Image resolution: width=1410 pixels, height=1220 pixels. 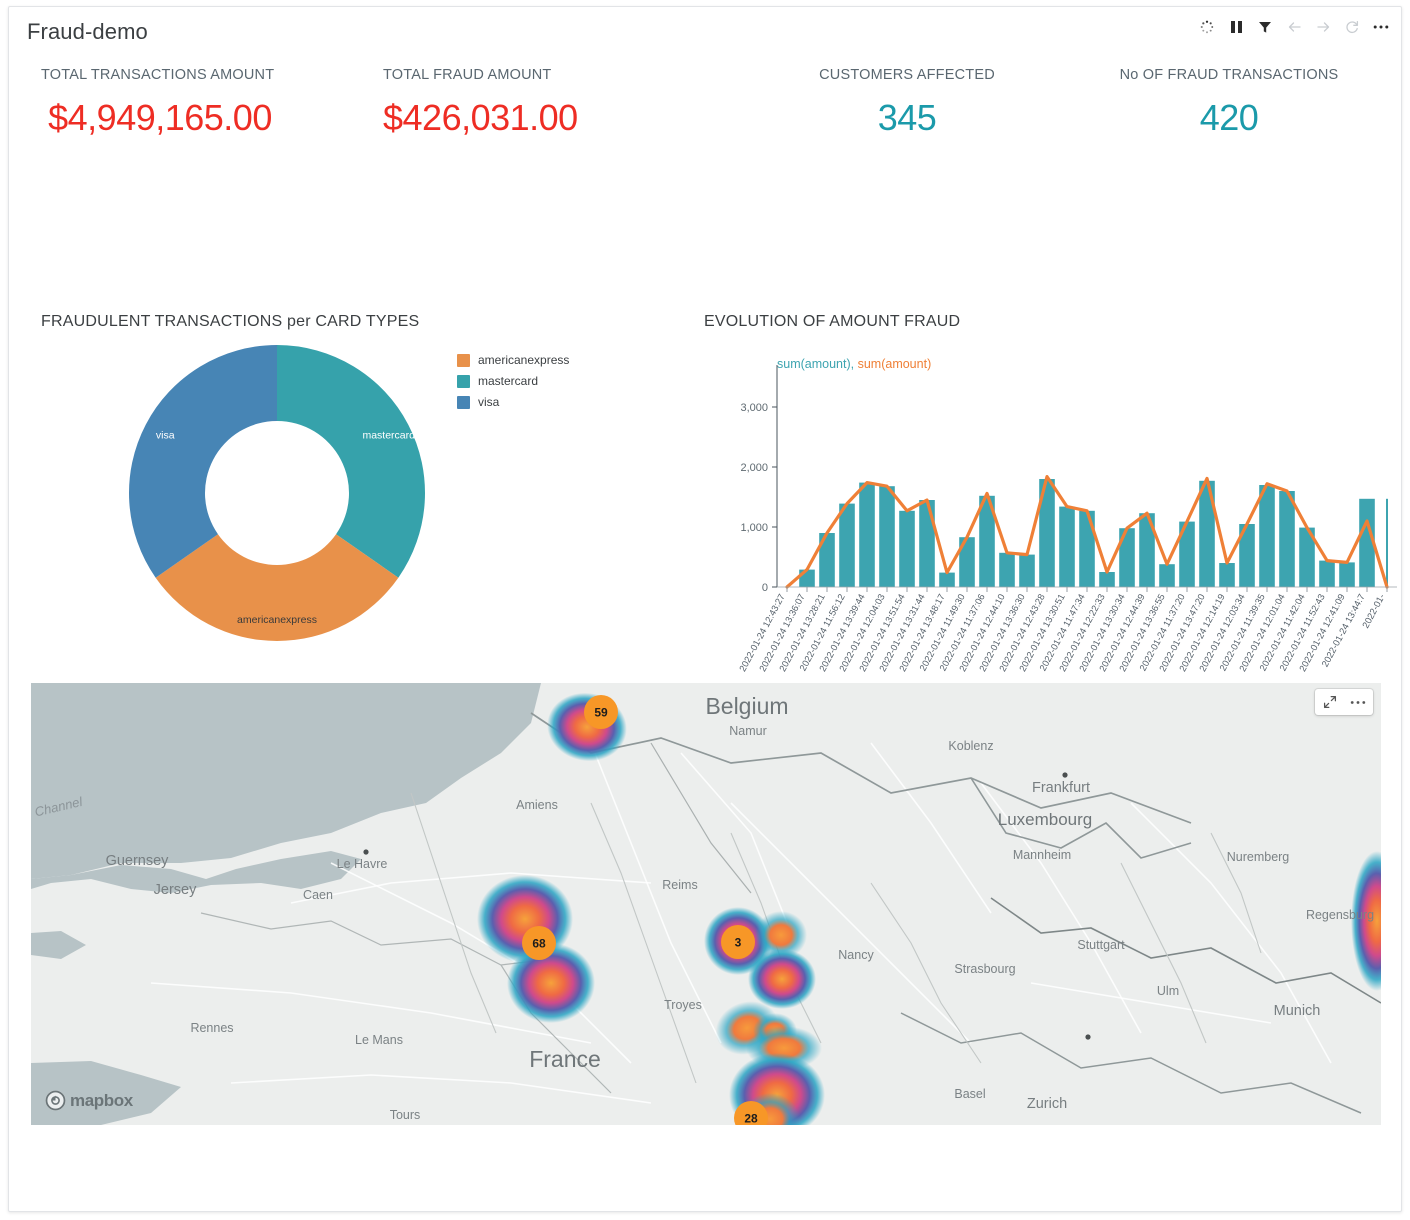 I want to click on cluster-count: 28, so click(x=751, y=1119).